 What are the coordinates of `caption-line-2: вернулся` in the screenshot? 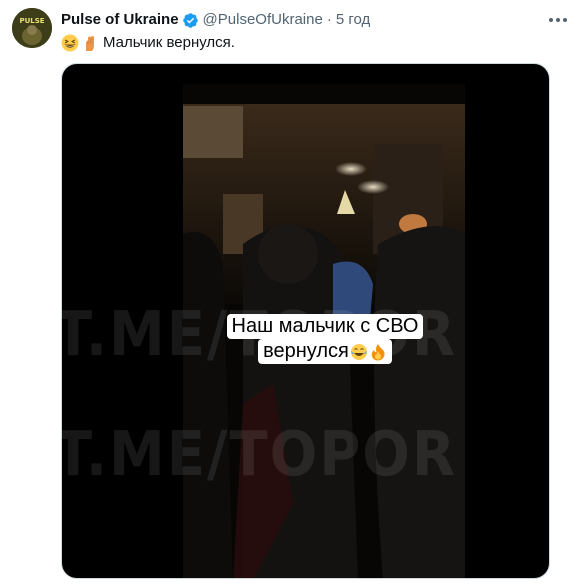 It's located at (325, 351).